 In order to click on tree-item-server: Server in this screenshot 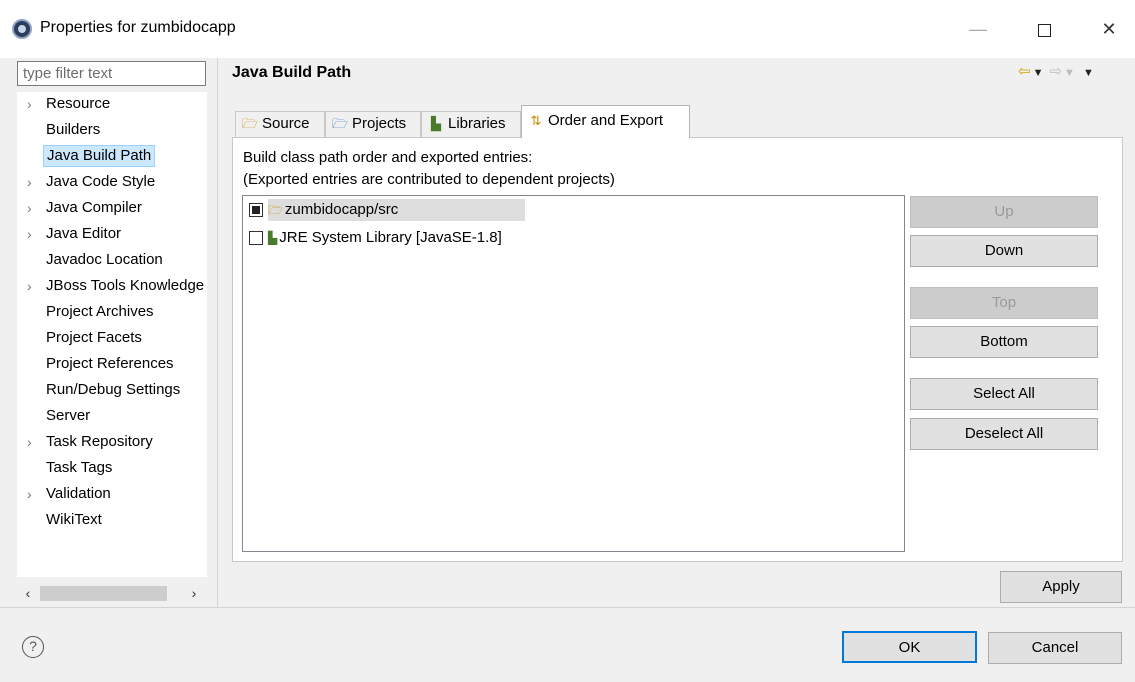, I will do `click(112, 416)`.